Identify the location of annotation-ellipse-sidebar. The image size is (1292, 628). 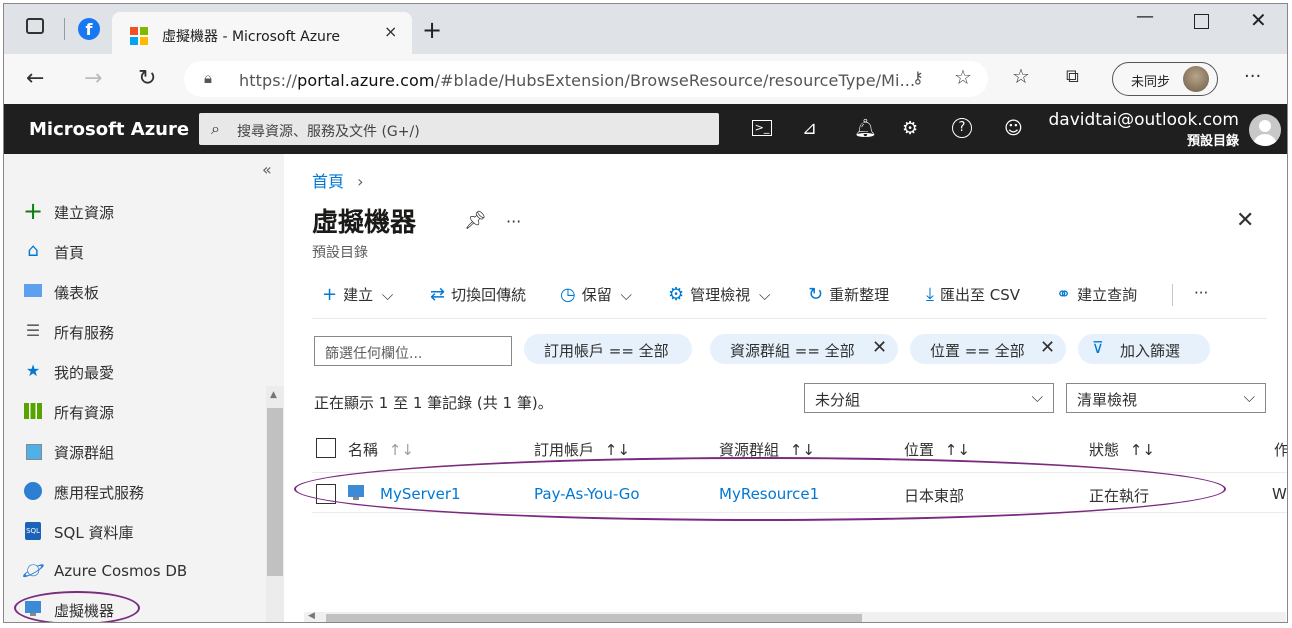
(77, 606).